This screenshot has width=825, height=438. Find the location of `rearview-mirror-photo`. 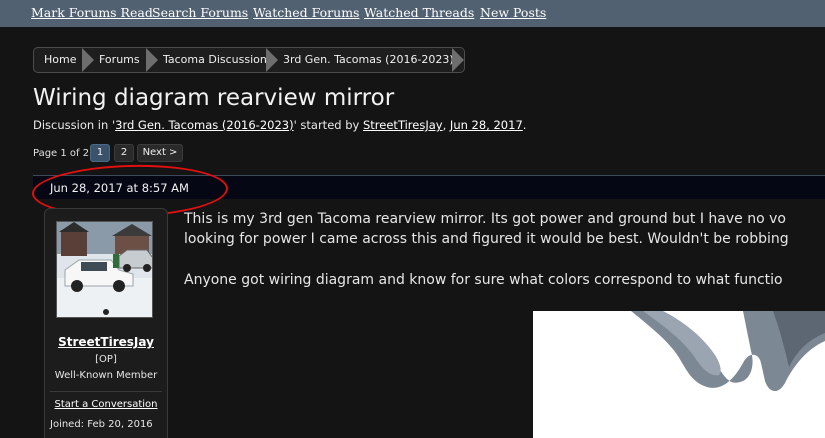

rearview-mirror-photo is located at coordinates (679, 374).